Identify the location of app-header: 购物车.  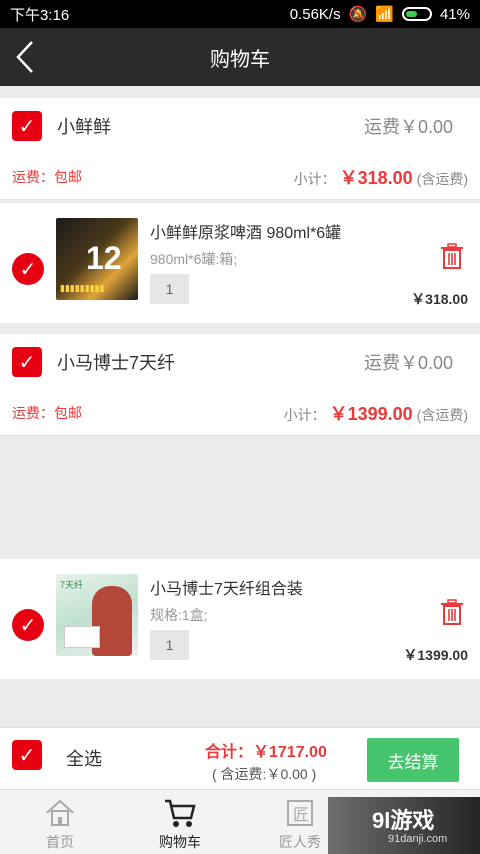
(240, 57).